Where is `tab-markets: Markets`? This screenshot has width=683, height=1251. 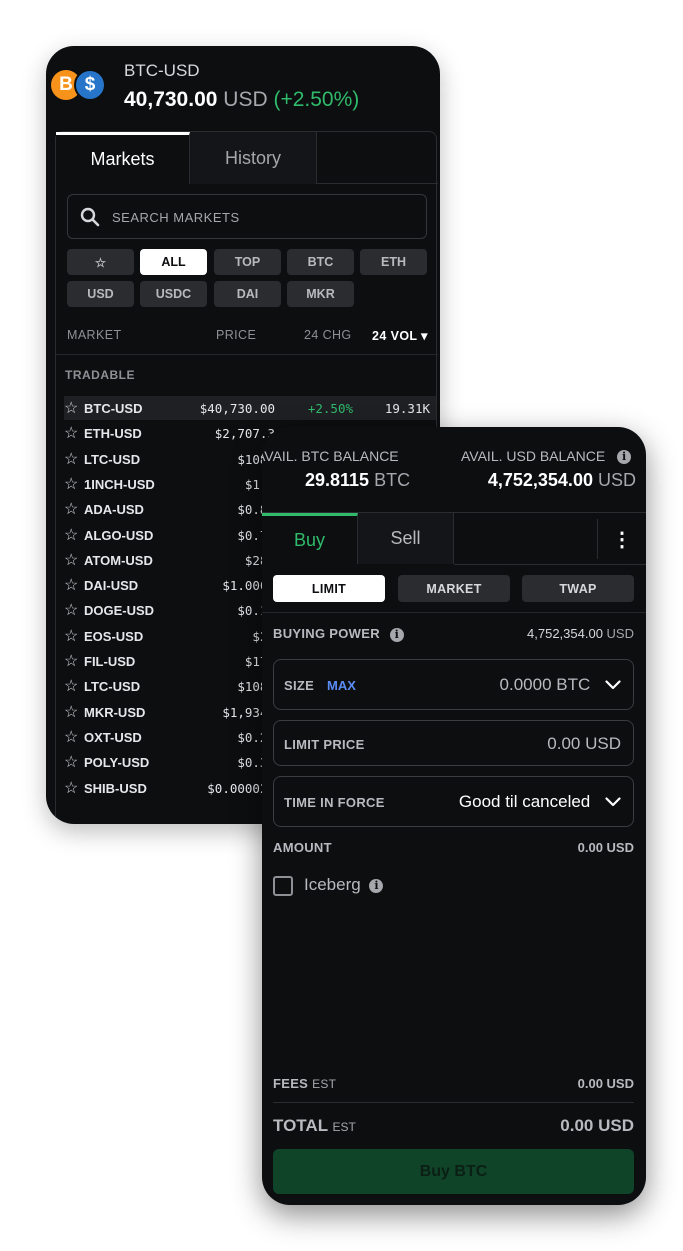
tab-markets: Markets is located at coordinates (123, 158).